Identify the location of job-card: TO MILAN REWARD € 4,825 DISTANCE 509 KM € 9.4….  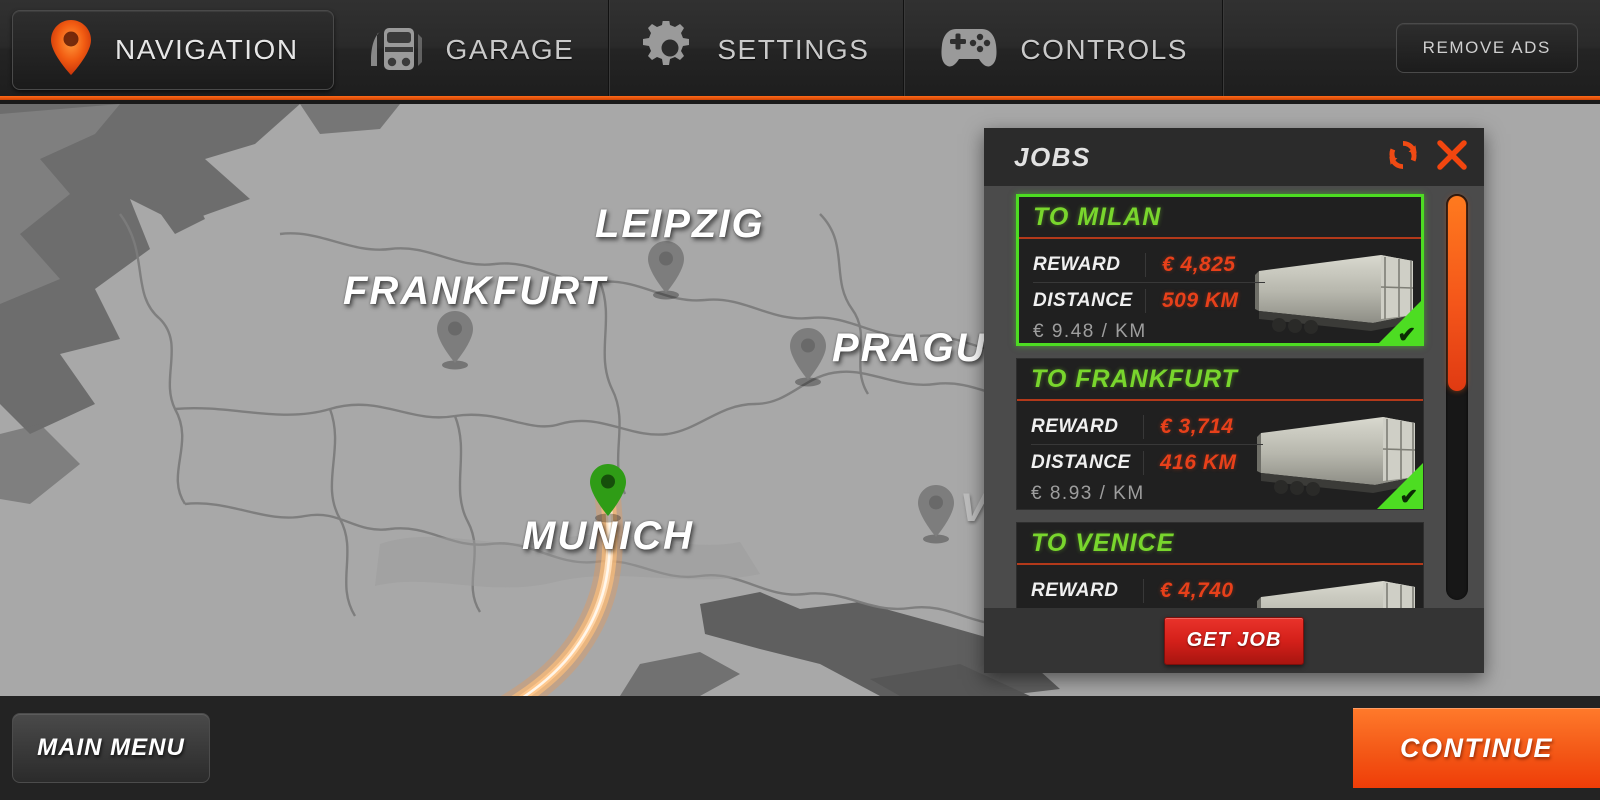
(1220, 270).